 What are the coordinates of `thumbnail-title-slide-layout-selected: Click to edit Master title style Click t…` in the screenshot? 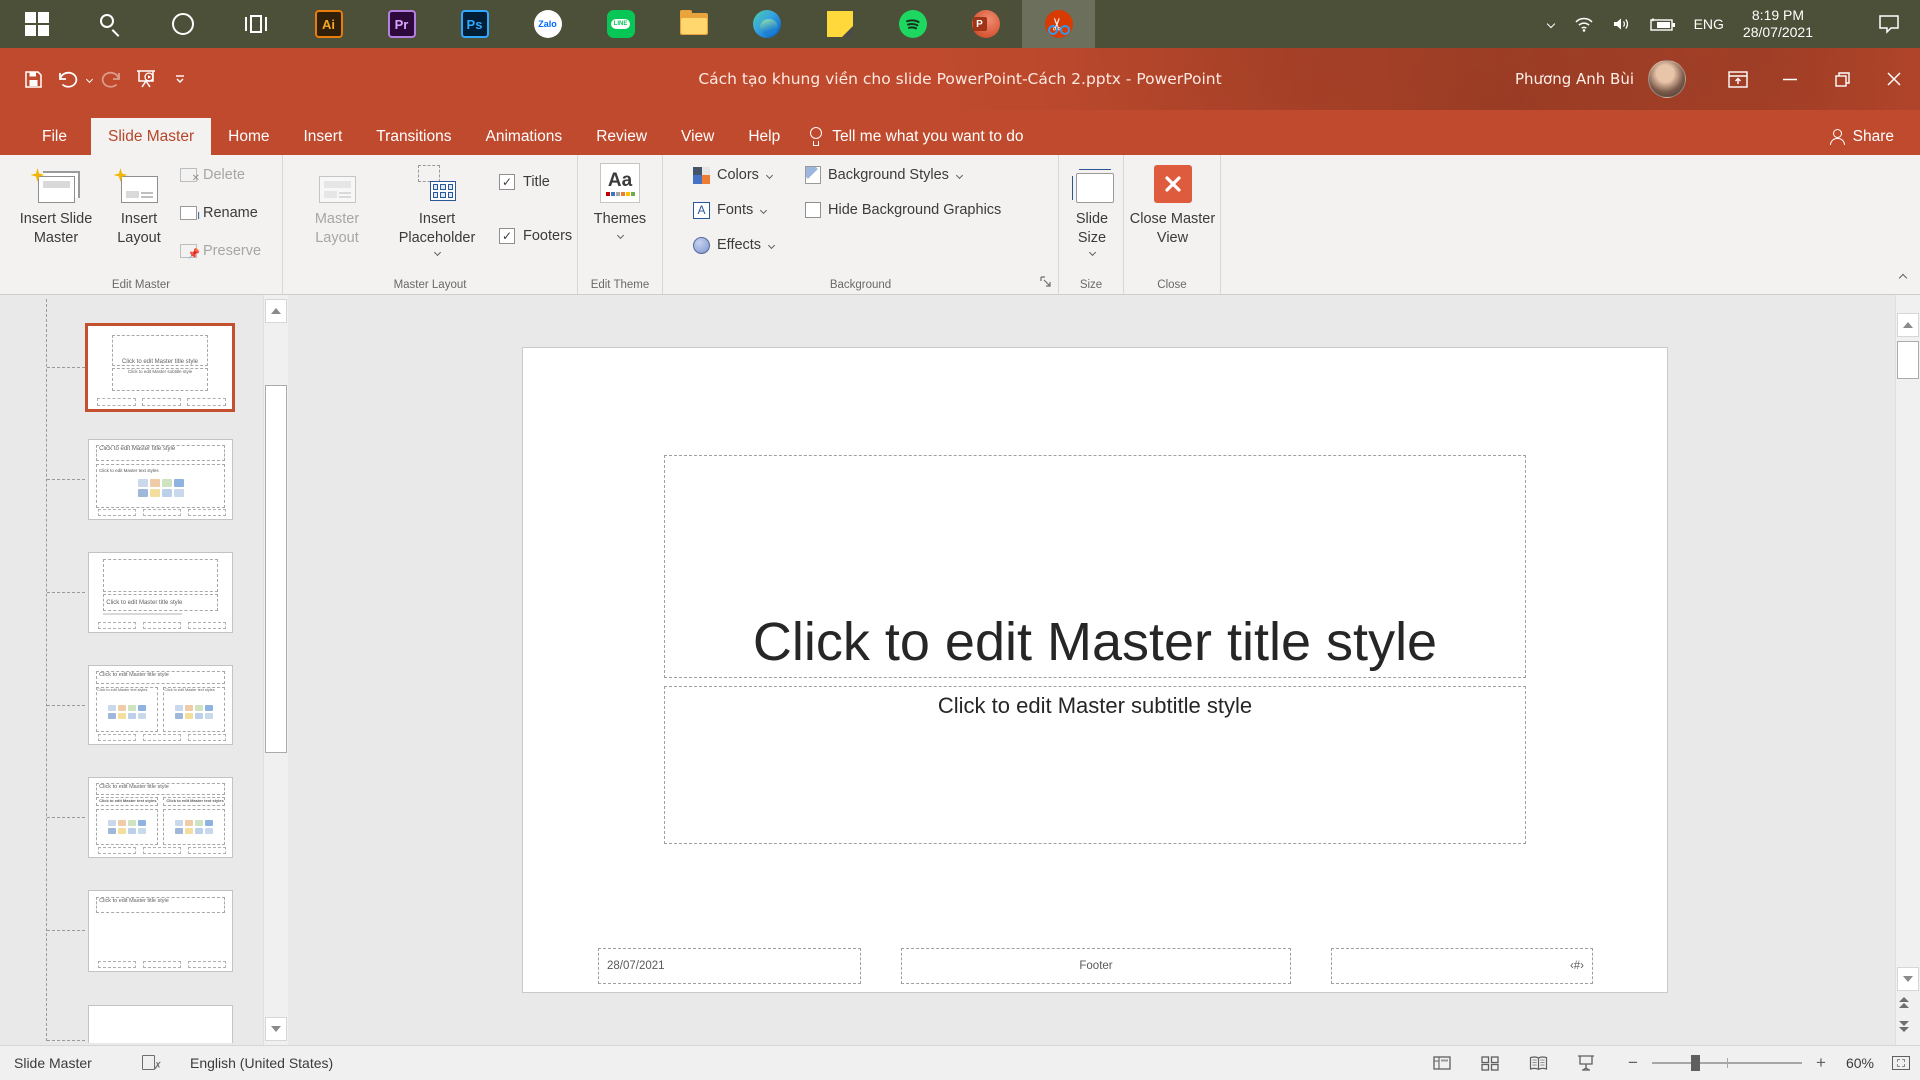 It's located at (160, 367).